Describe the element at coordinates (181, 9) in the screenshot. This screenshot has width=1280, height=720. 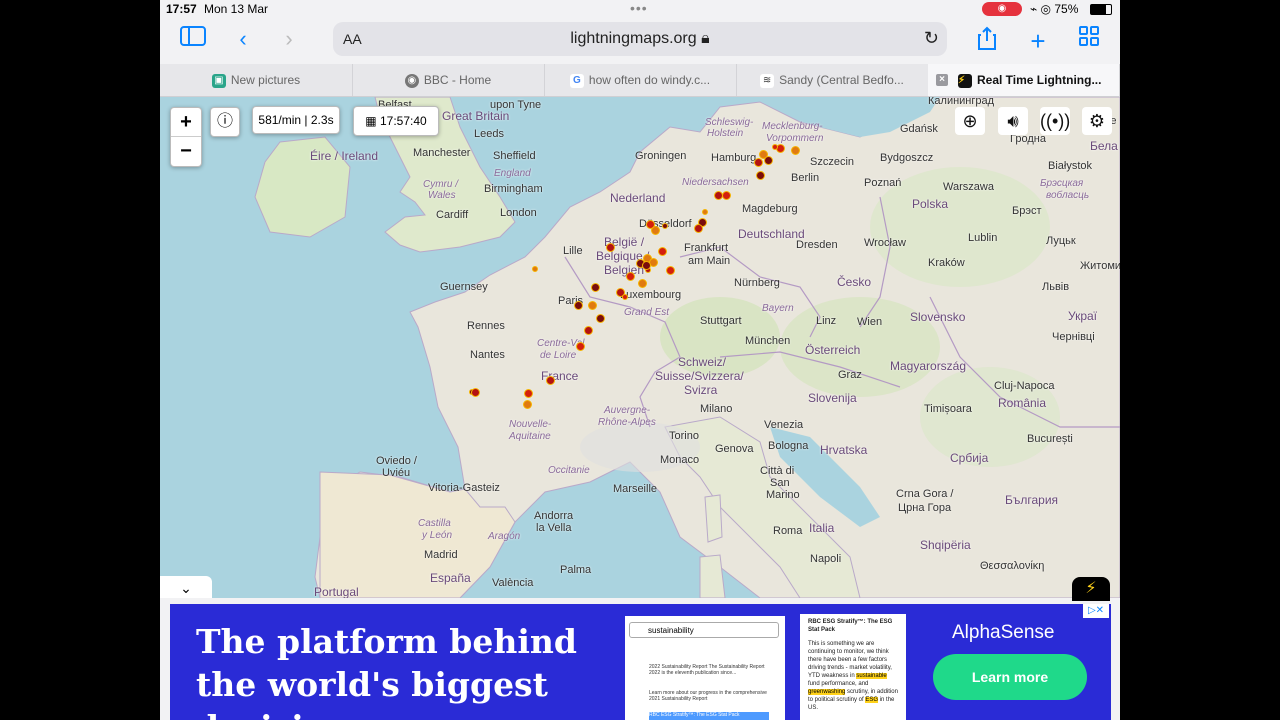
I see `status-time: 17:57` at that location.